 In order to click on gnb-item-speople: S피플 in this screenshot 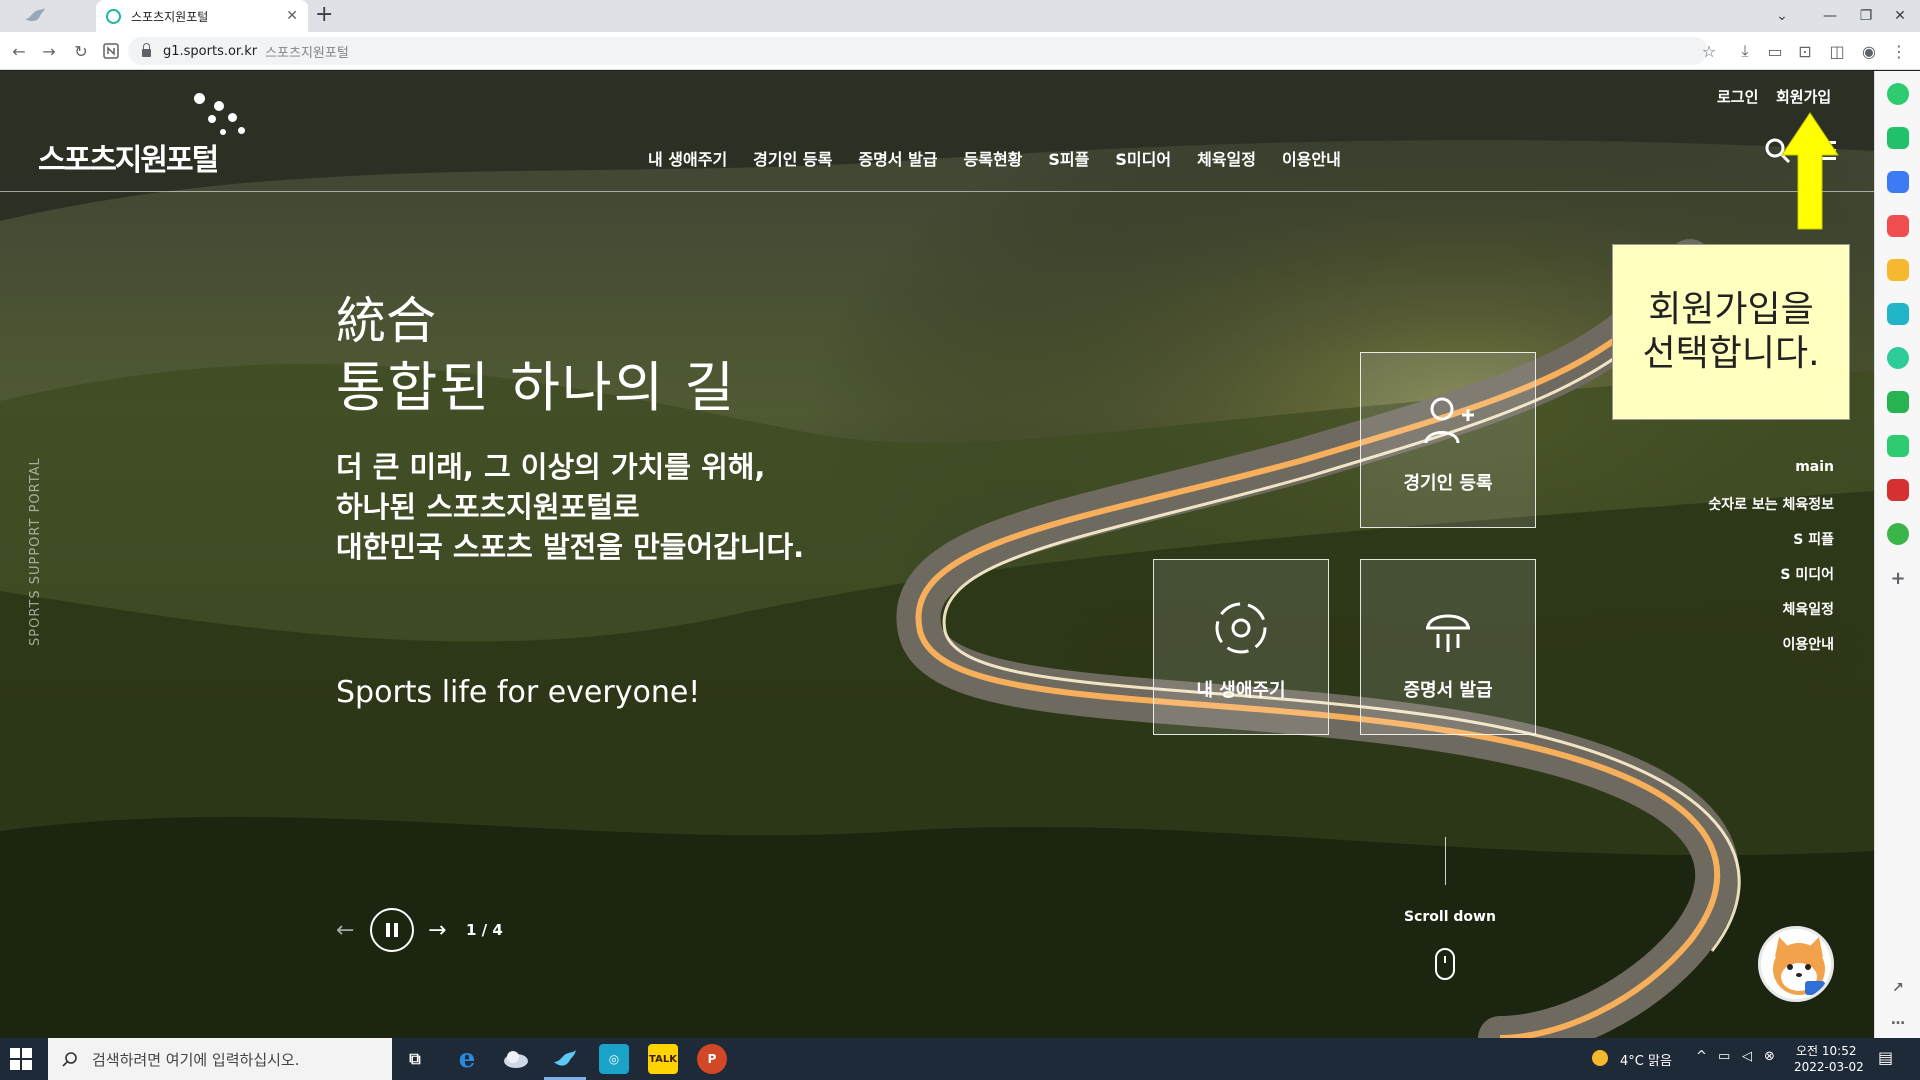, I will do `click(1068, 158)`.